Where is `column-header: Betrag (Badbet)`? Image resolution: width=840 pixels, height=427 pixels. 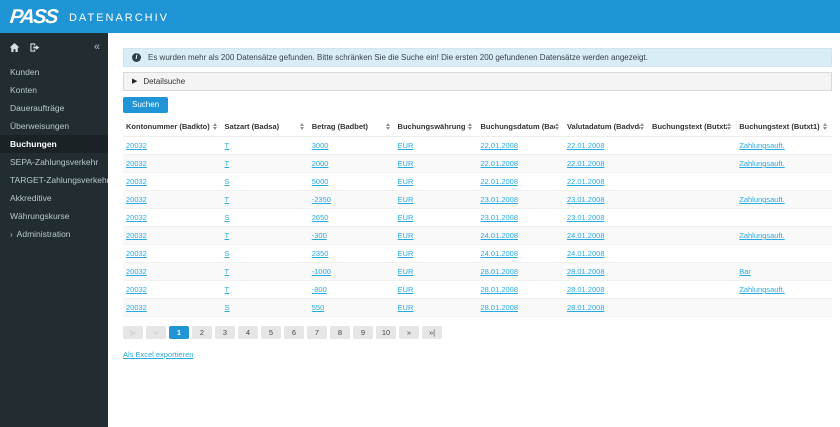 column-header: Betrag (Badbet) is located at coordinates (351, 127).